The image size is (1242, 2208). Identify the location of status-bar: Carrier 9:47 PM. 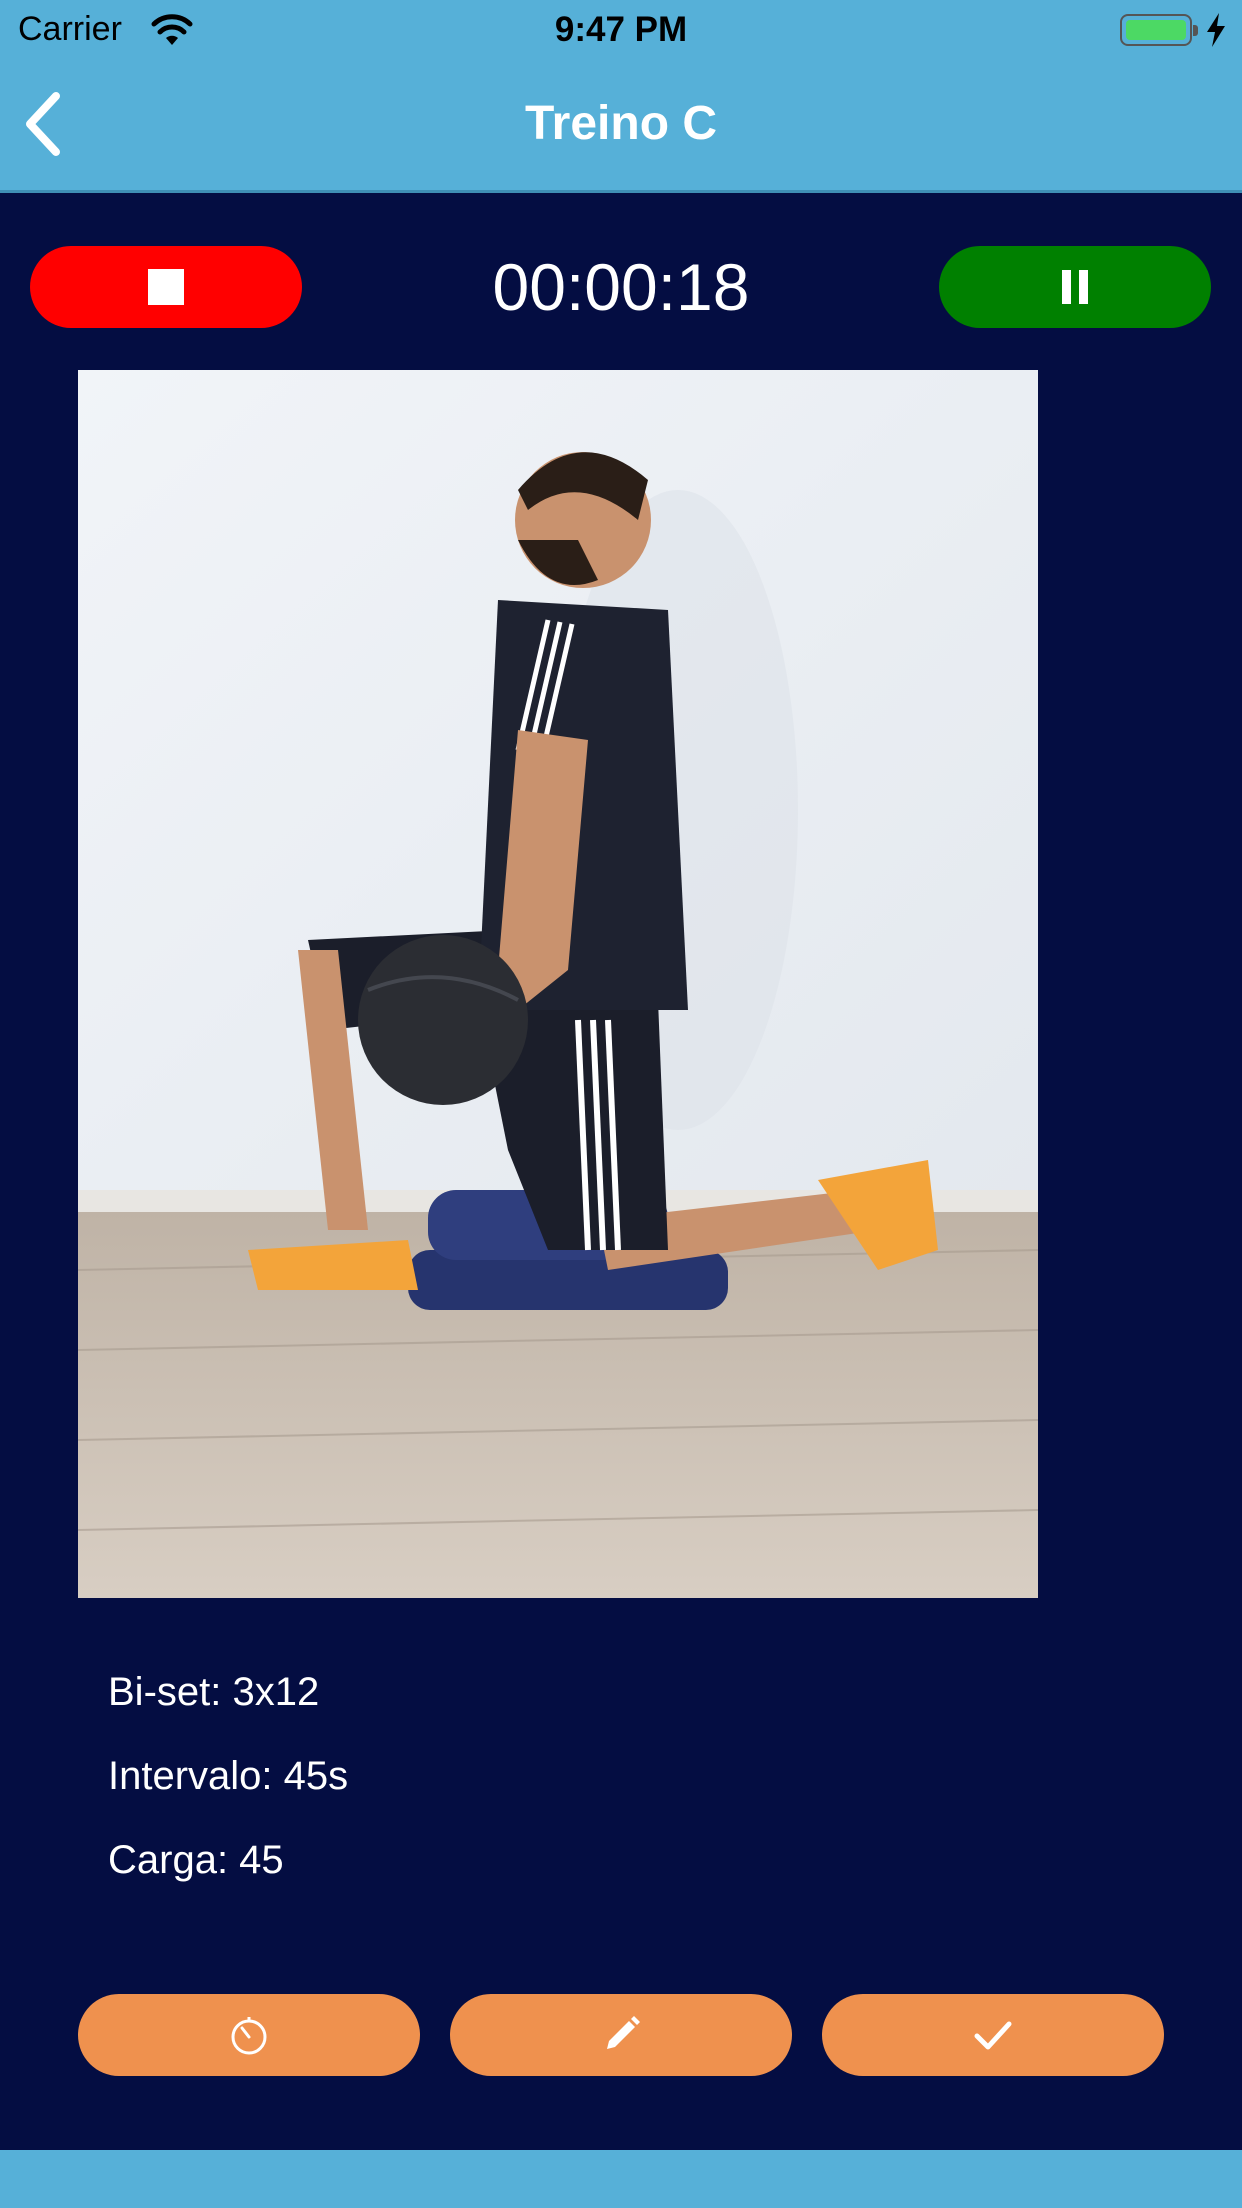
(621, 31).